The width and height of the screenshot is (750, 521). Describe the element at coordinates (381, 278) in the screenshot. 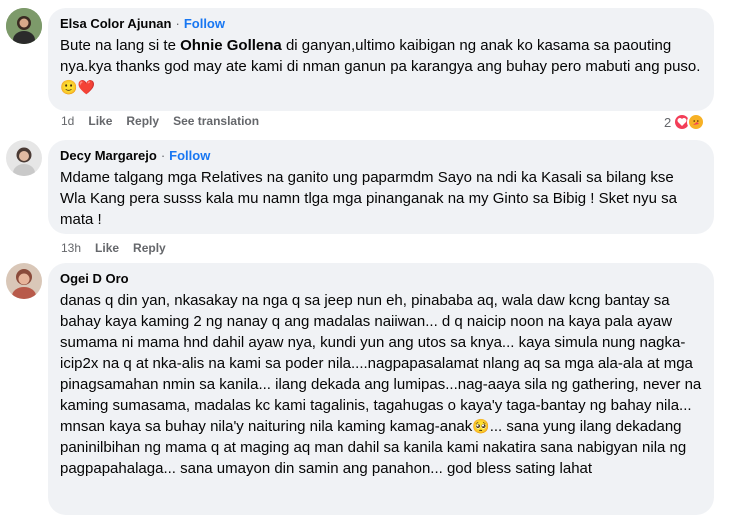

I see `comment-header: Ogei D Oro` at that location.